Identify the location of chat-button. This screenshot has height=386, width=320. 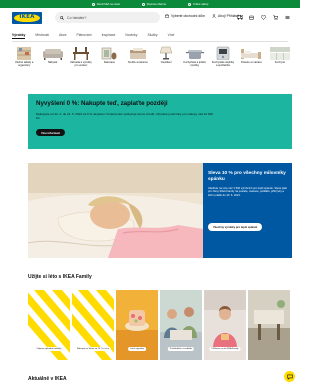
(289, 376).